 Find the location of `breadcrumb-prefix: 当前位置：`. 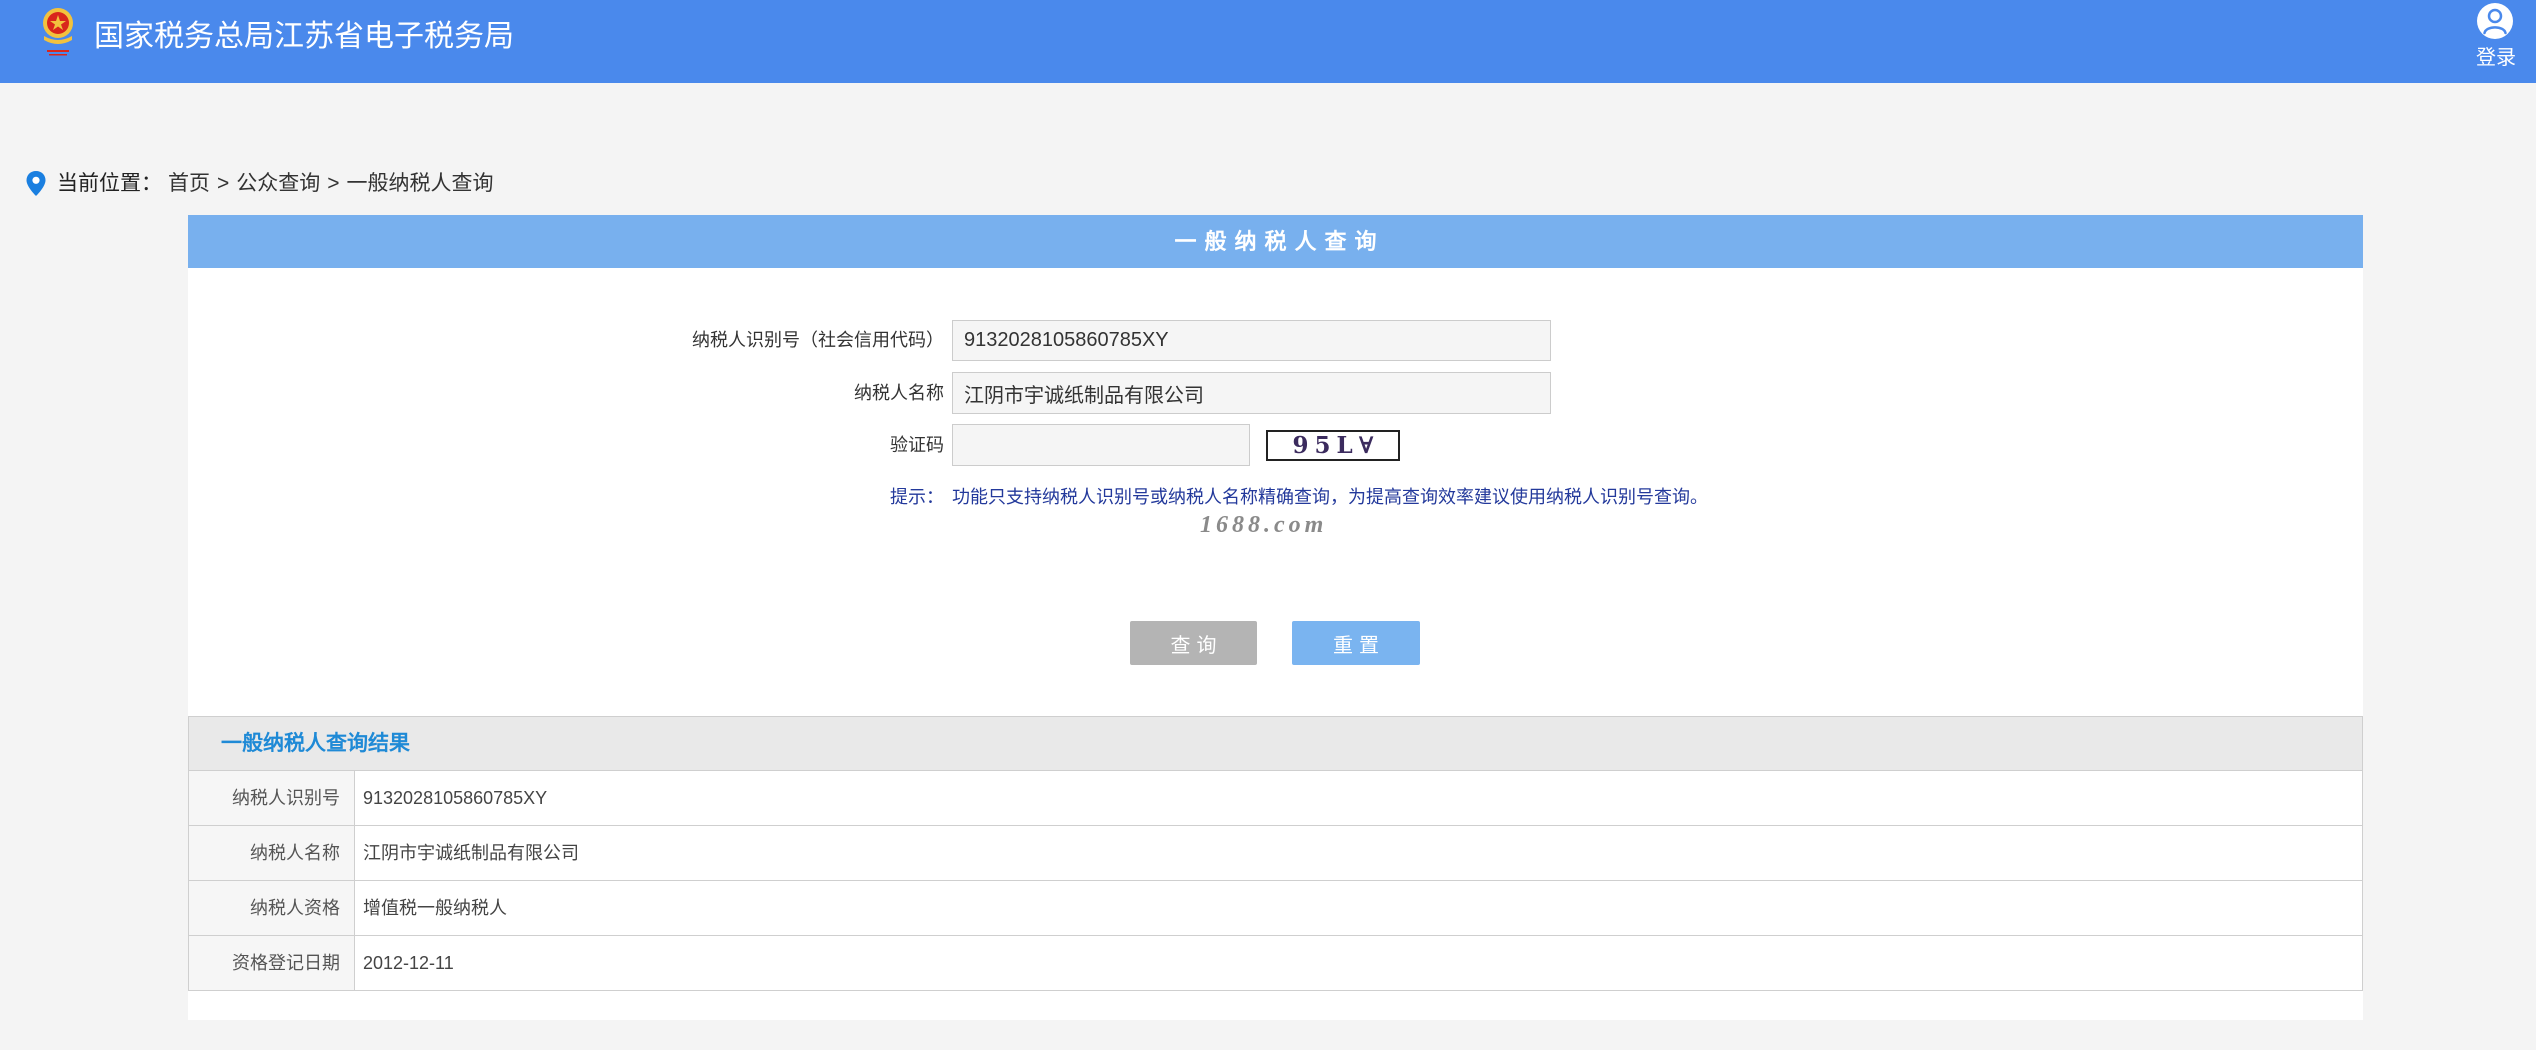

breadcrumb-prefix: 当前位置： is located at coordinates (109, 183).